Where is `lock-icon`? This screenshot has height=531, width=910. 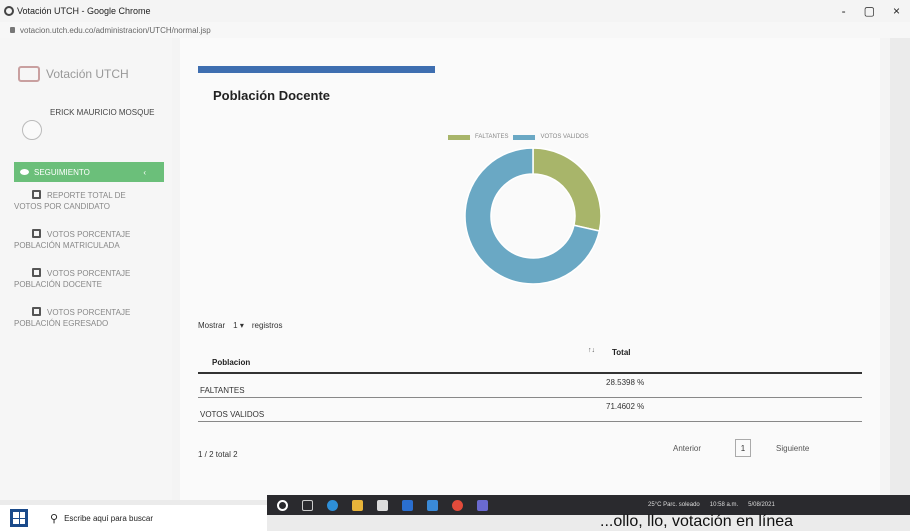 lock-icon is located at coordinates (12, 30).